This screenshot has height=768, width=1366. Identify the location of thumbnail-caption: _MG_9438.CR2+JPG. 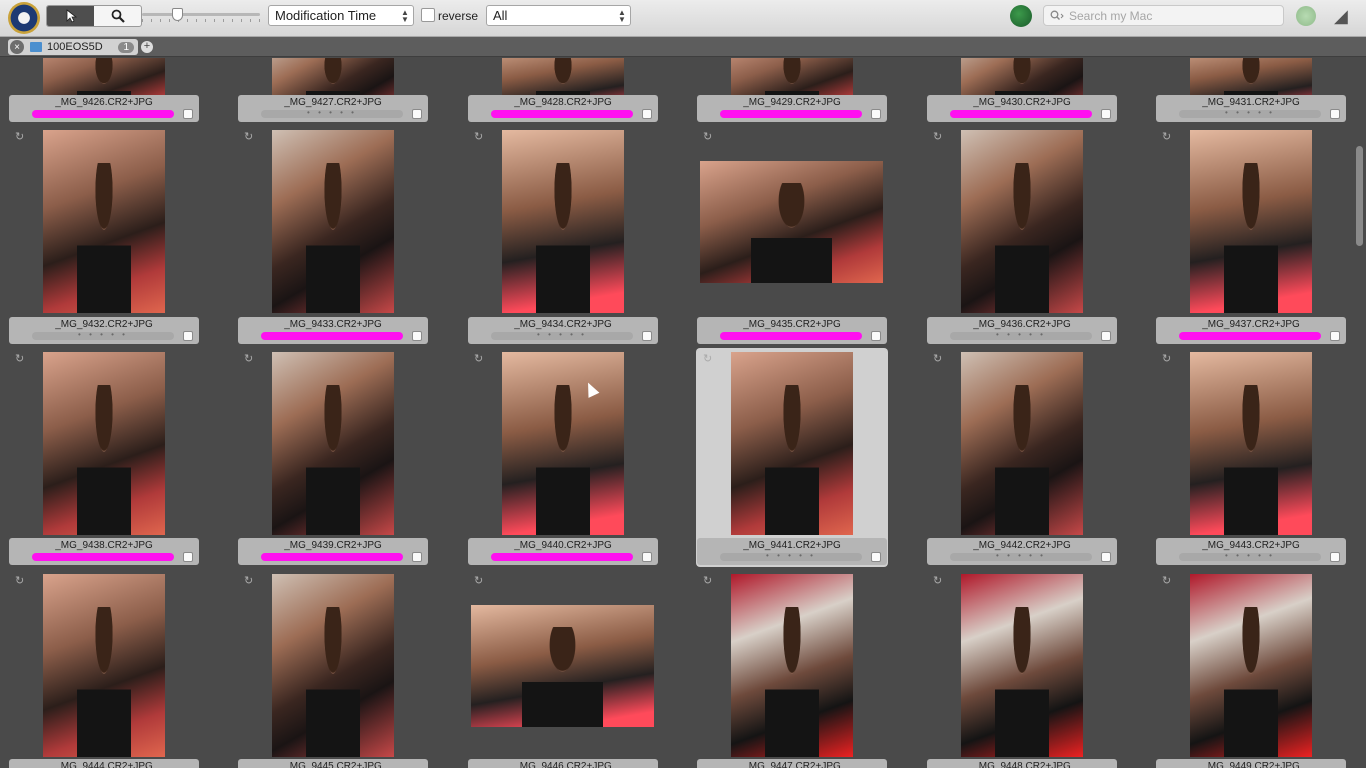
(104, 551).